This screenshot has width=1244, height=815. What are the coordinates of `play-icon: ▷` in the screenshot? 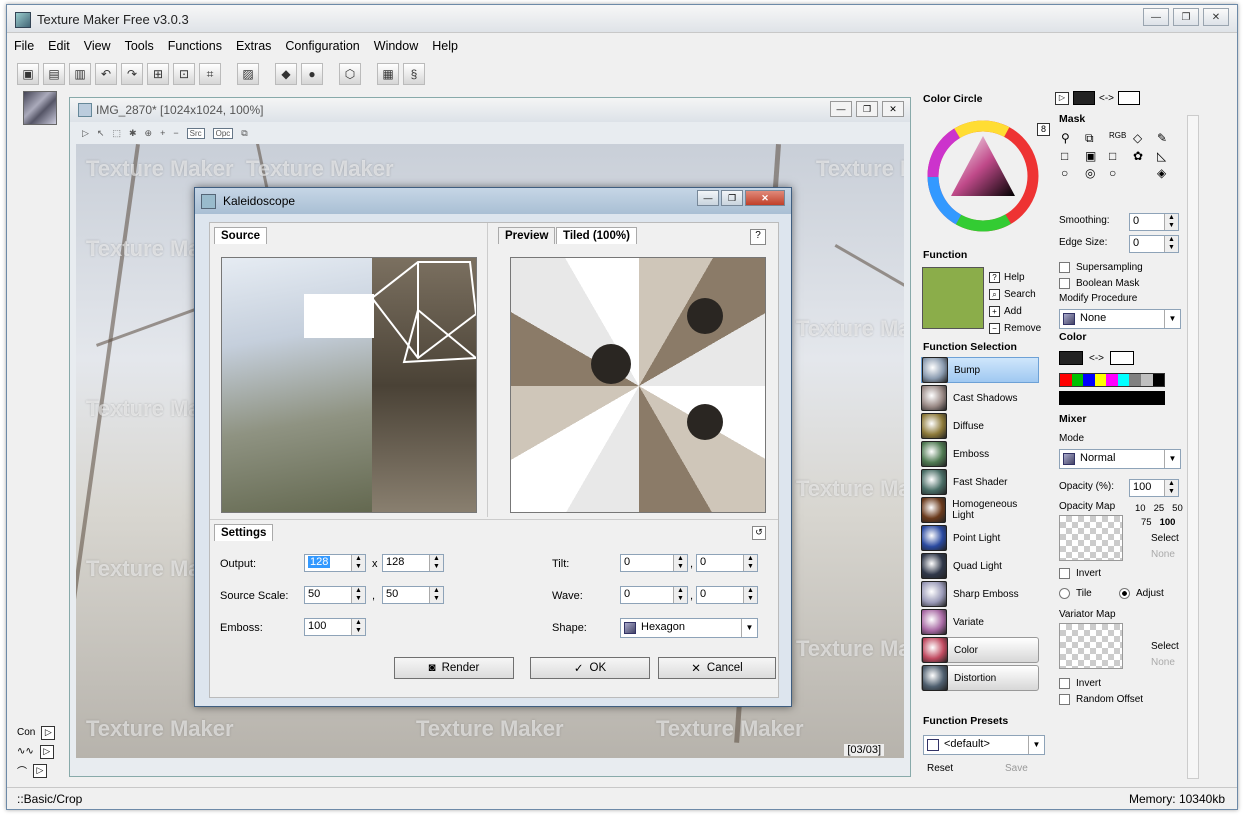 It's located at (85, 133).